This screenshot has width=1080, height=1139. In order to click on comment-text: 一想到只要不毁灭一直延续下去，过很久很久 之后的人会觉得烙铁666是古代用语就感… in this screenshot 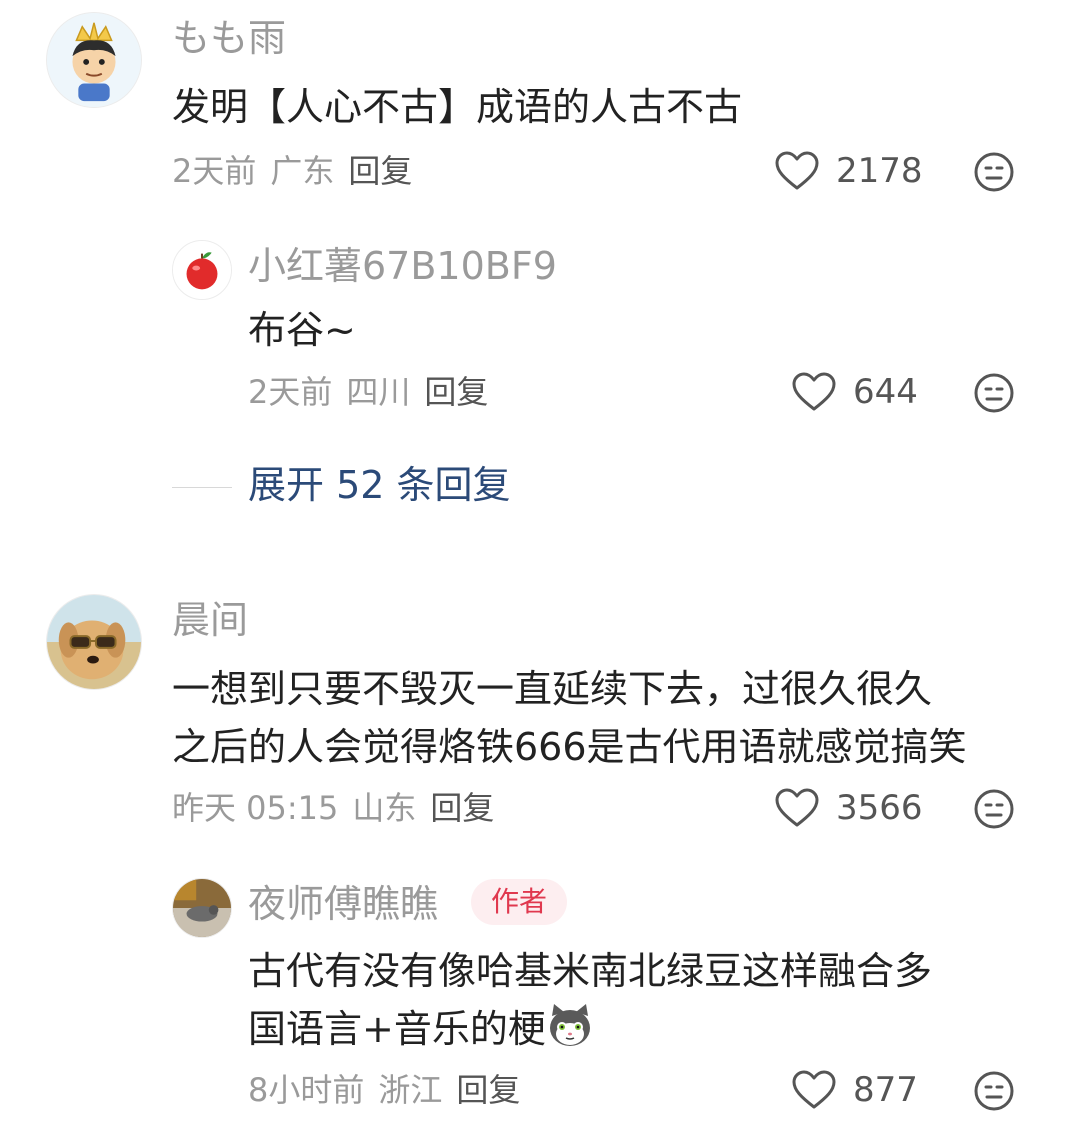, I will do `click(569, 718)`.